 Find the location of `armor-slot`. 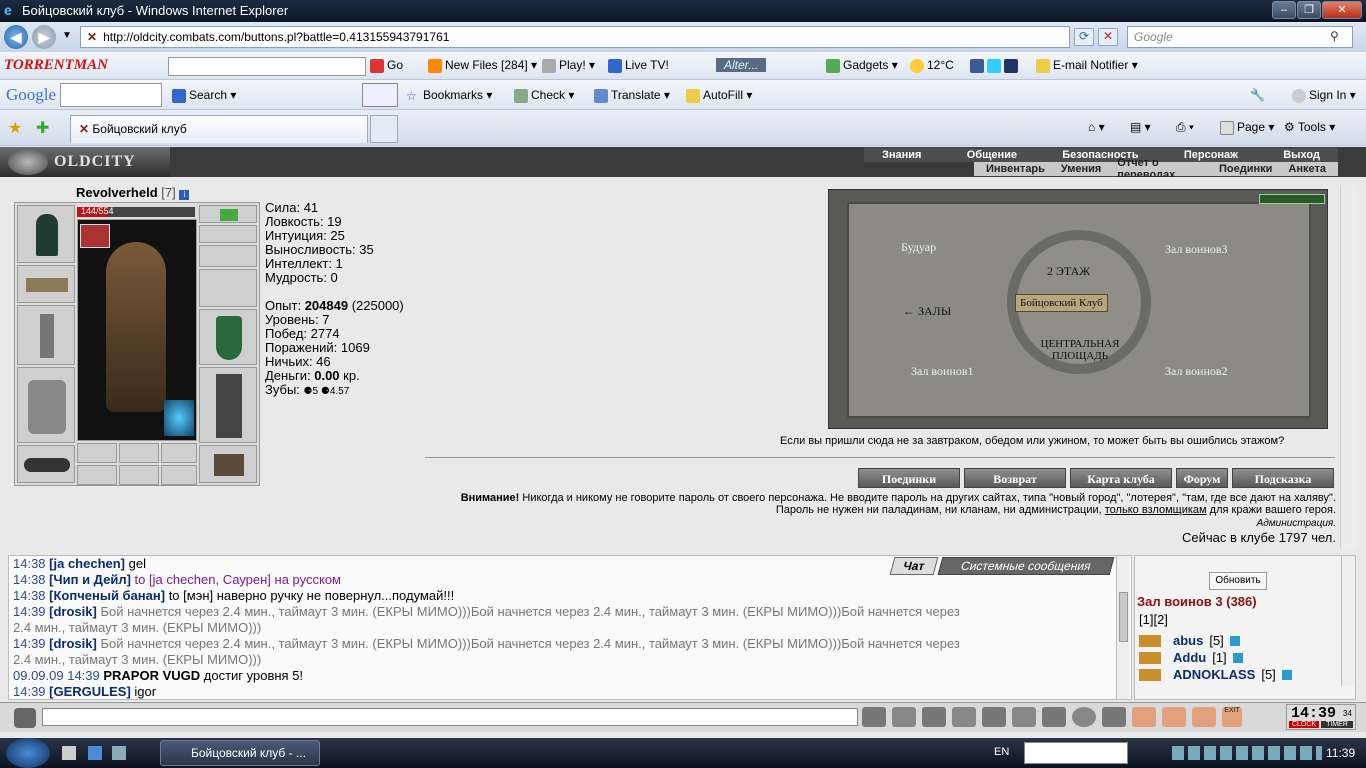

armor-slot is located at coordinates (46, 405).